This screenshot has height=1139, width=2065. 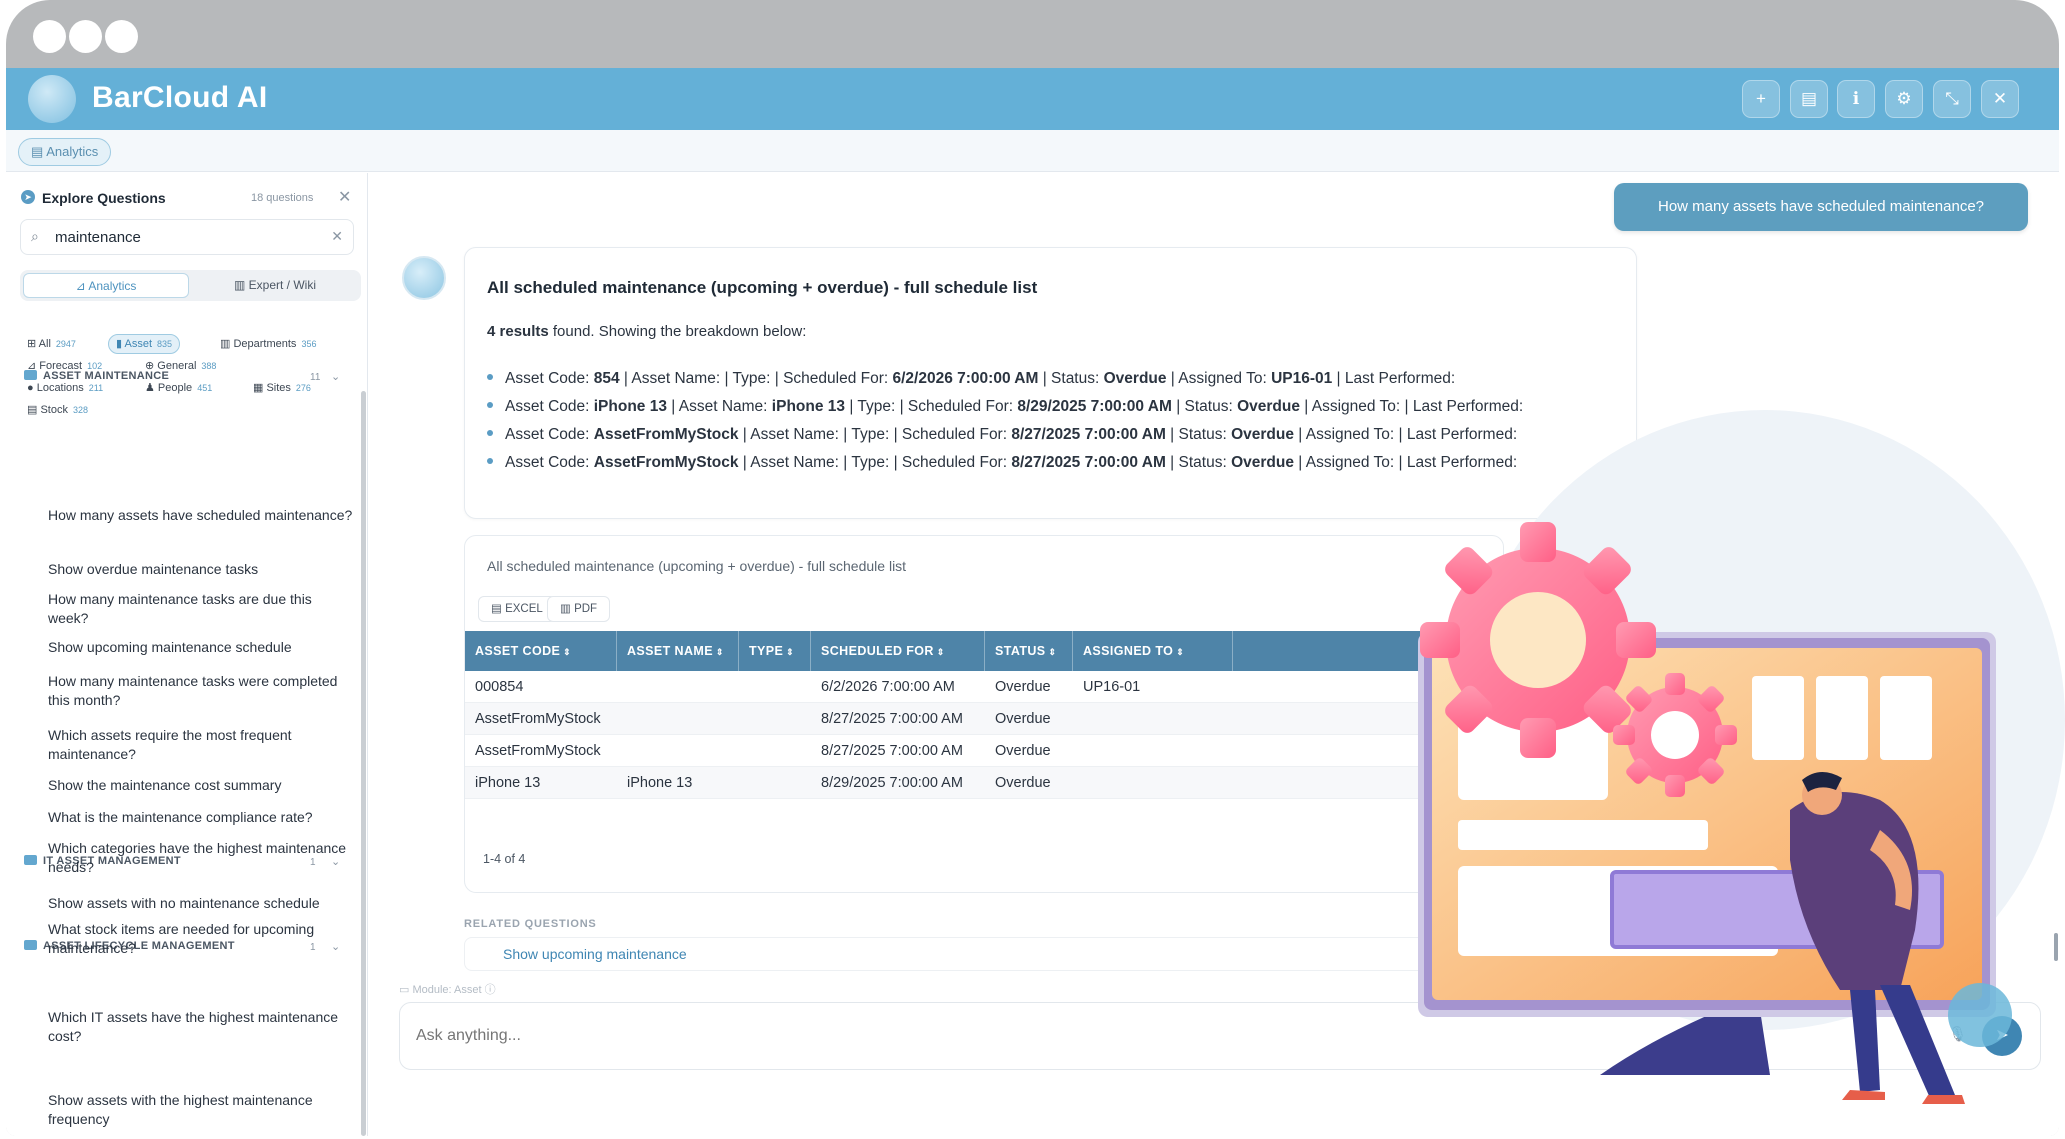 I want to click on filter-chip-asset: ▮ Asset 835, so click(x=144, y=344).